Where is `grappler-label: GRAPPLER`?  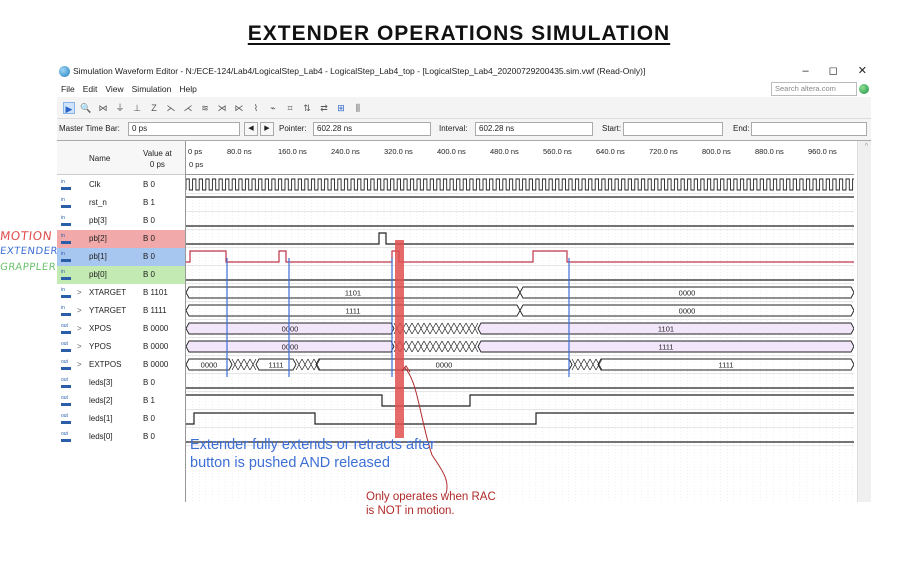
grappler-label: GRAPPLER is located at coordinates (28, 267).